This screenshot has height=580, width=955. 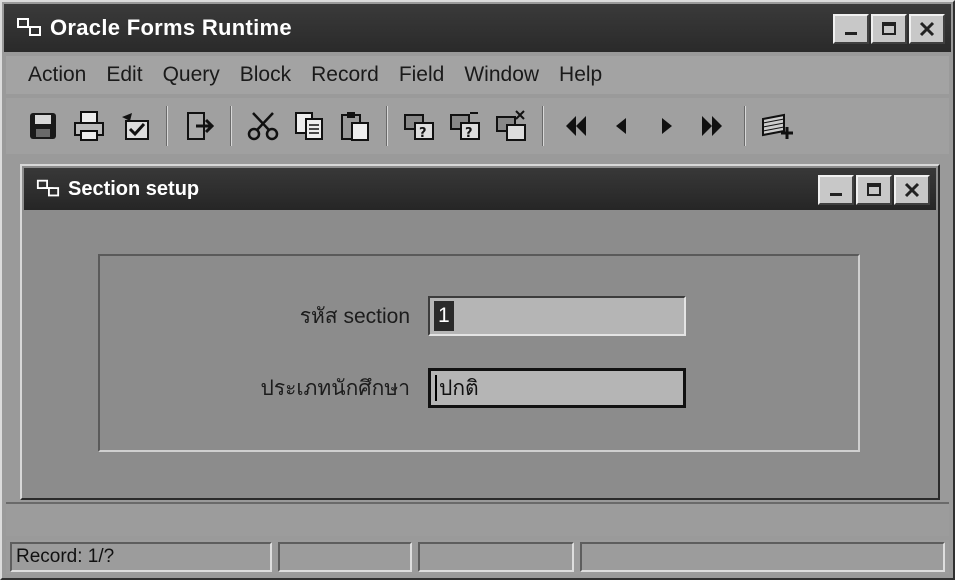 I want to click on copy-button, so click(x=309, y=126).